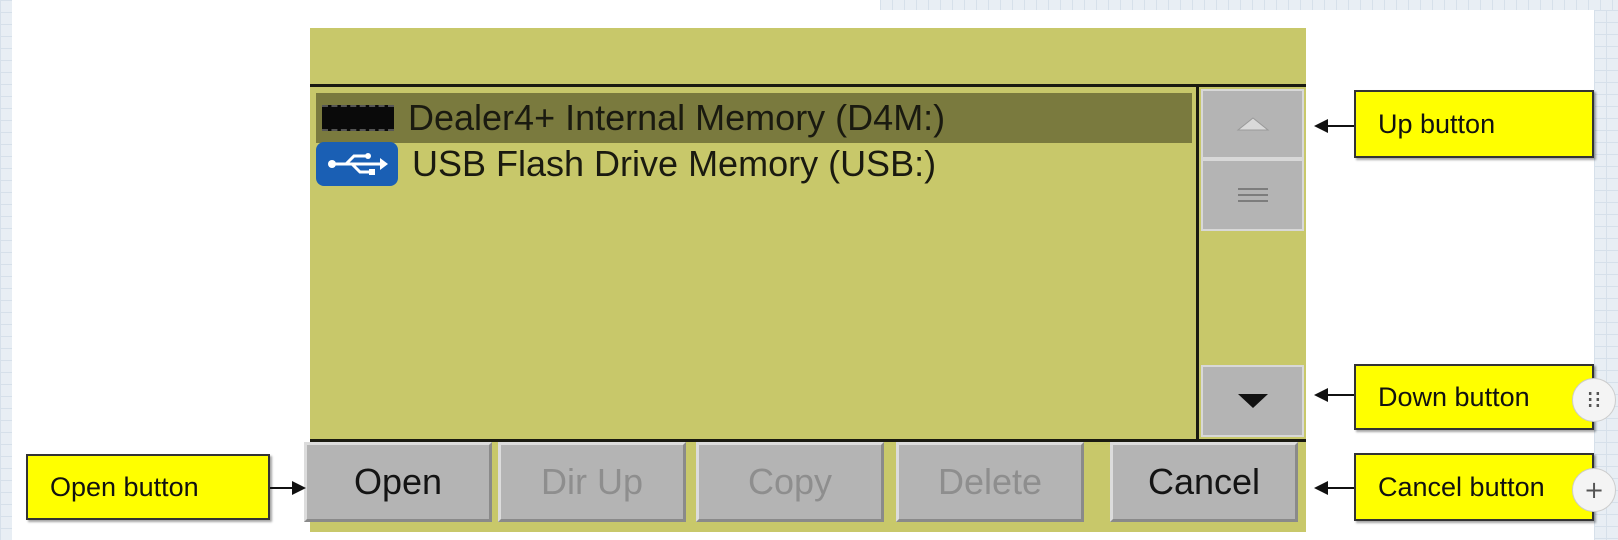  What do you see at coordinates (299, 488) in the screenshot?
I see `arrow-open-callout-head` at bounding box center [299, 488].